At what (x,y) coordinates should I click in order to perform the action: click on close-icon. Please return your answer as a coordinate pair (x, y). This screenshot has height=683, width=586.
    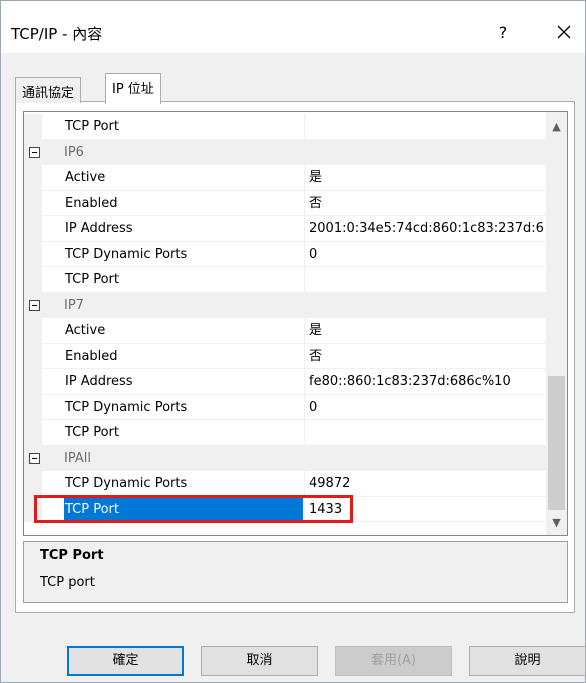
    Looking at the image, I should click on (564, 32).